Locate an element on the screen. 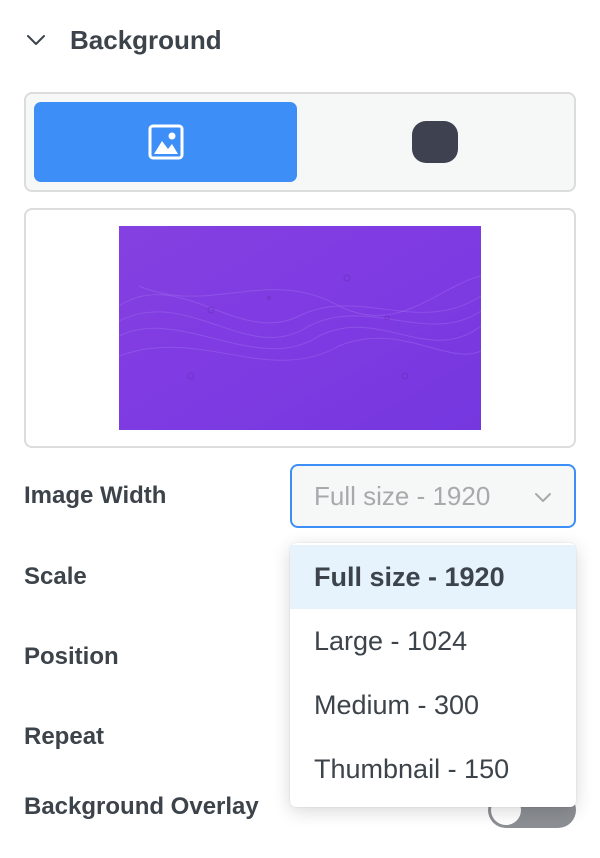 The width and height of the screenshot is (600, 858). image-icon is located at coordinates (165, 142).